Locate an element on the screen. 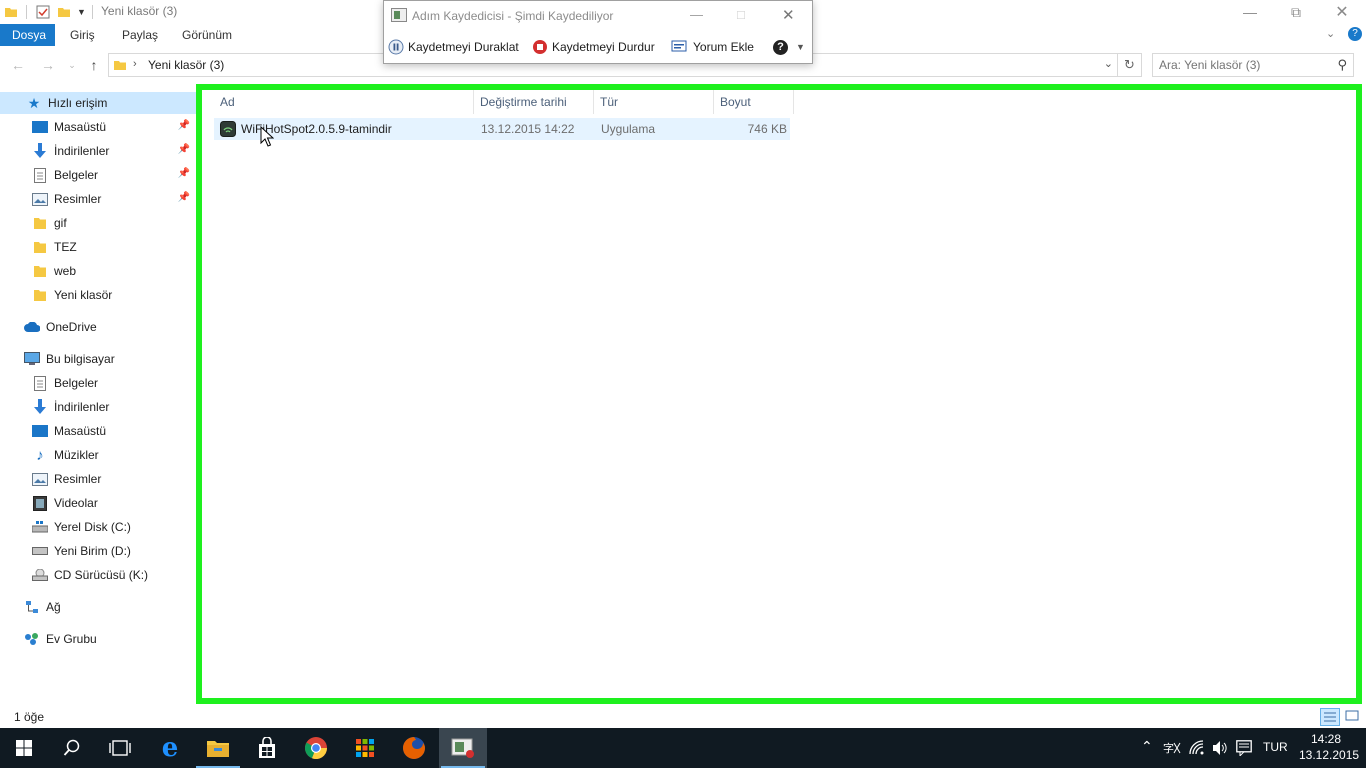 The image size is (1366, 768). clock-time: 14:28 is located at coordinates (1326, 739).